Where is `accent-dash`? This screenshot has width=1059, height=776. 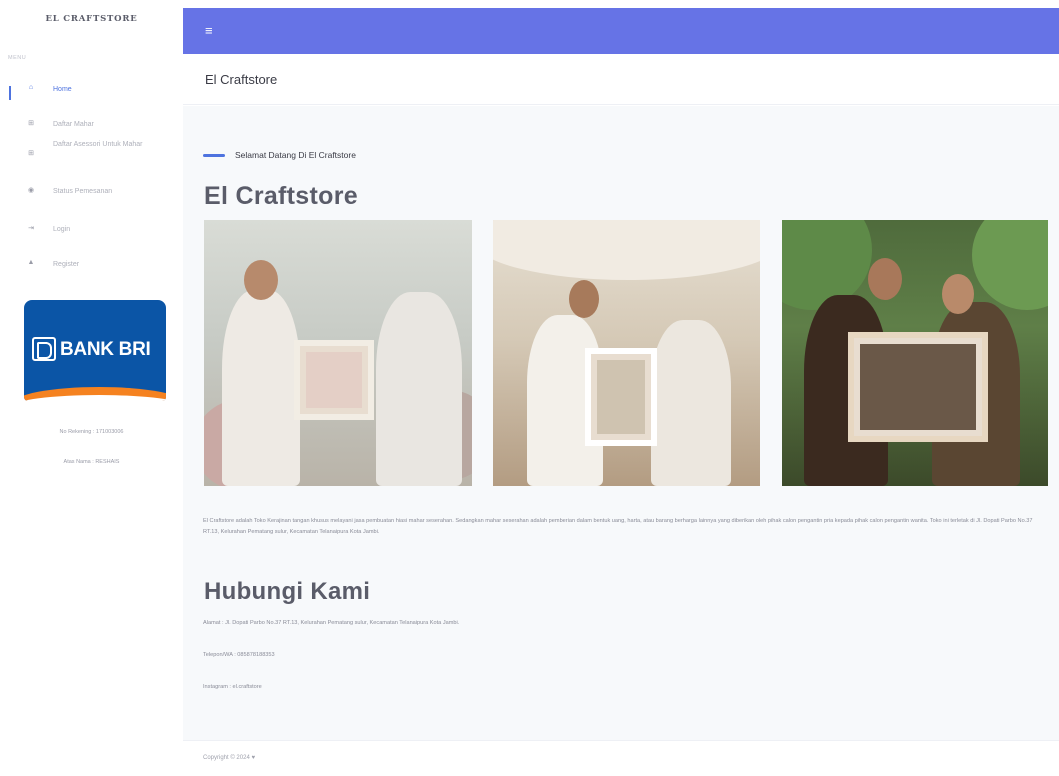
accent-dash is located at coordinates (214, 155).